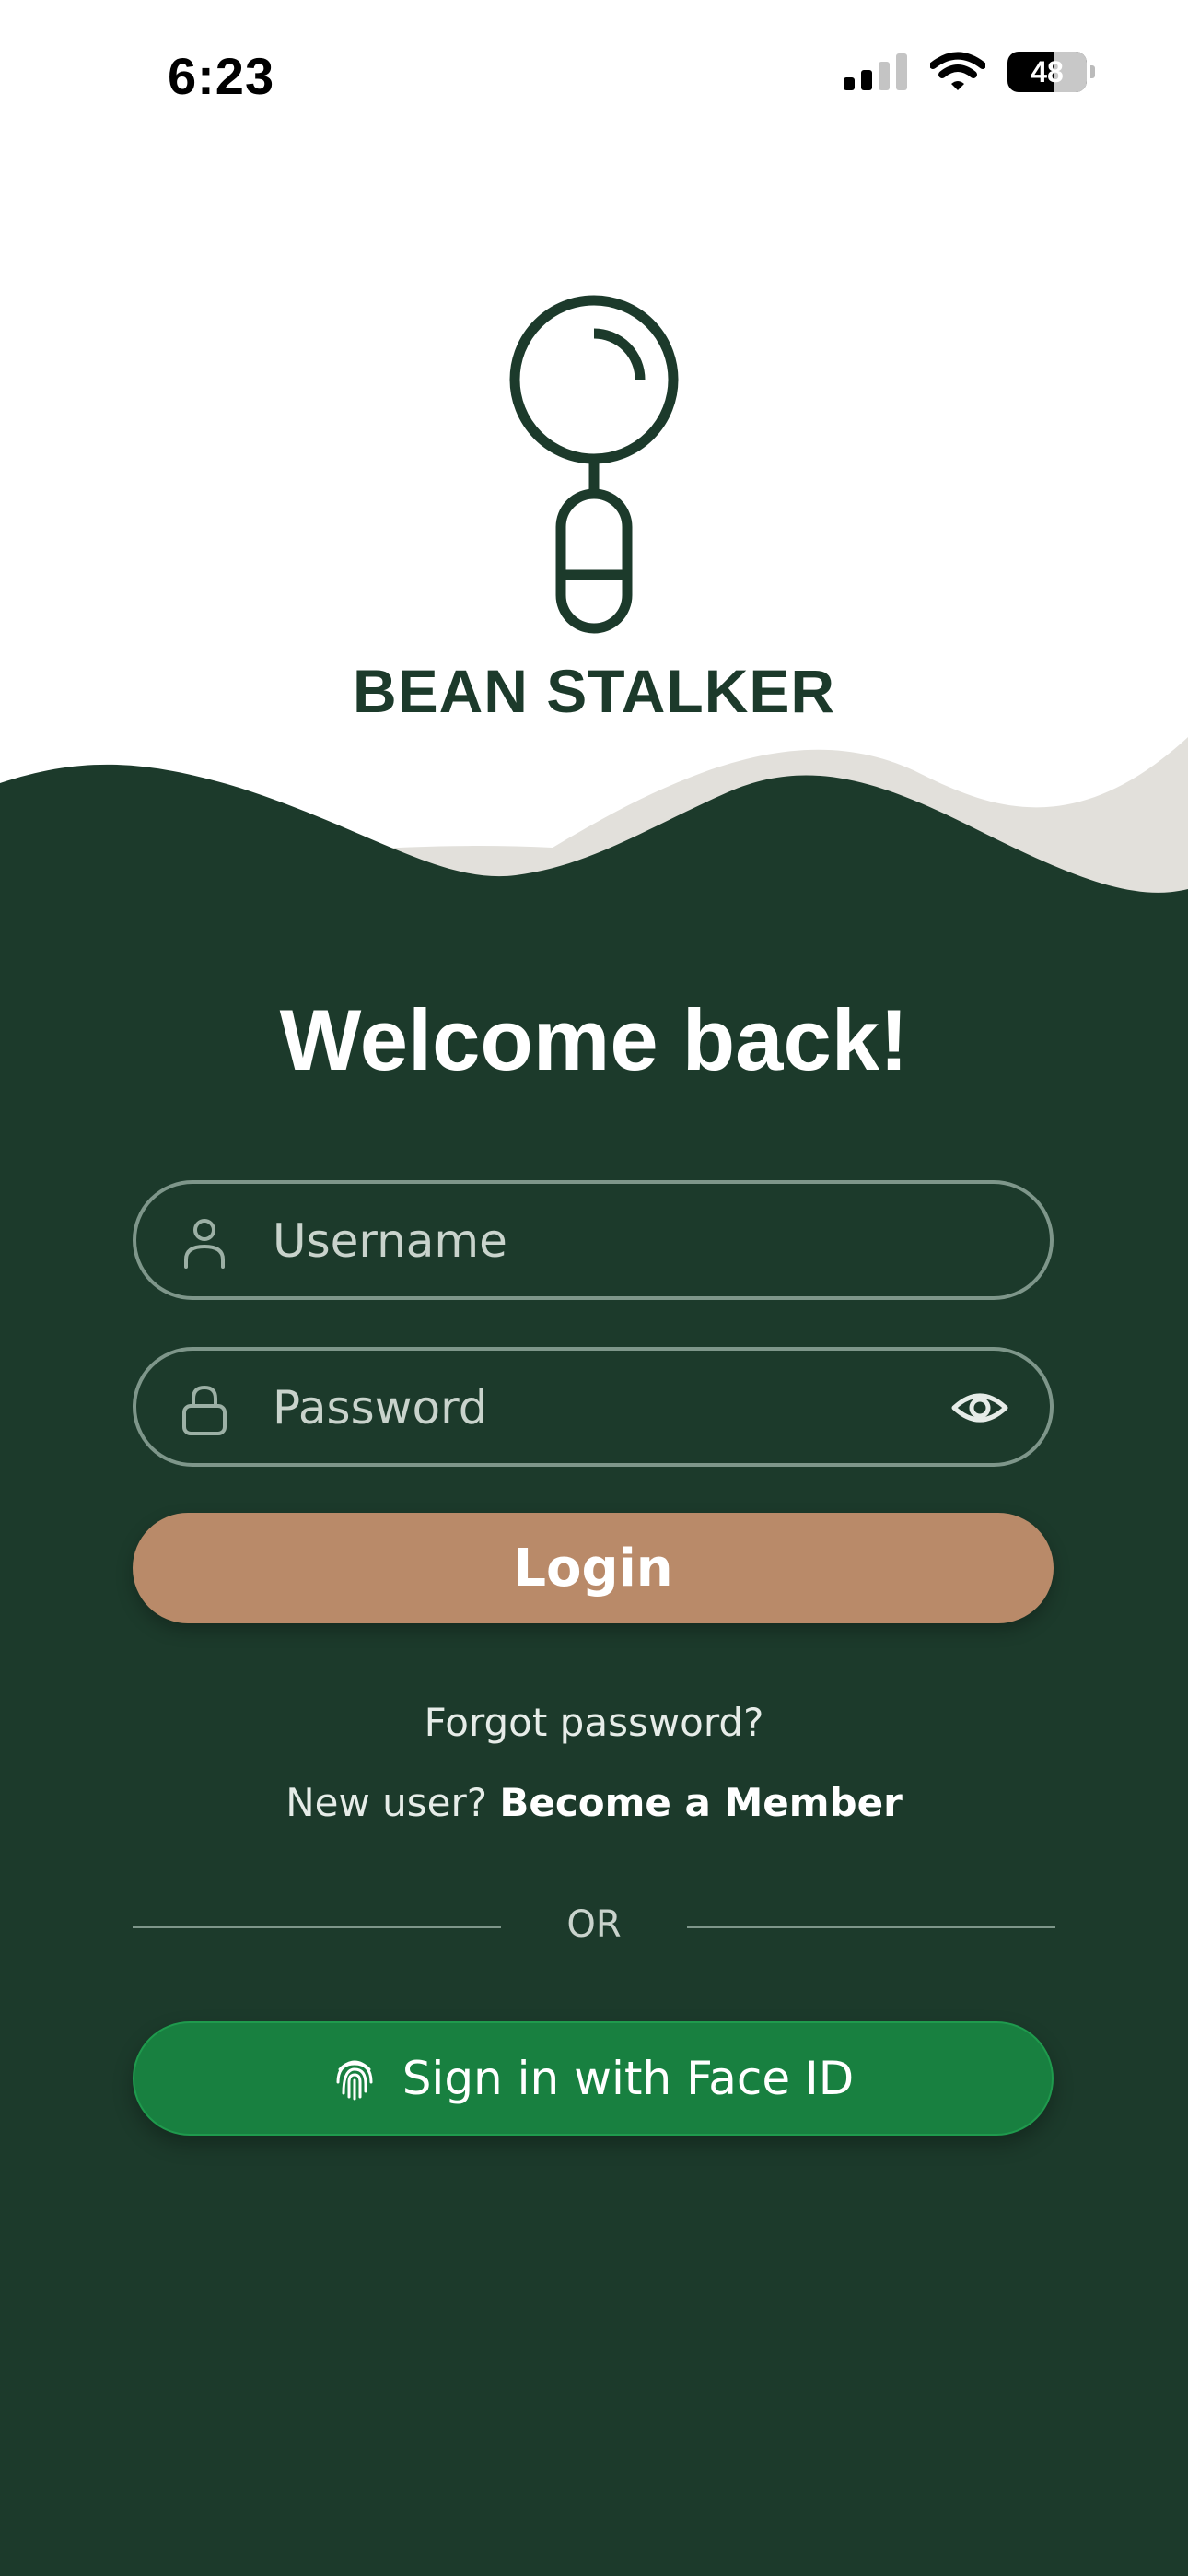 The height and width of the screenshot is (2576, 1188). I want to click on lock-icon, so click(204, 1410).